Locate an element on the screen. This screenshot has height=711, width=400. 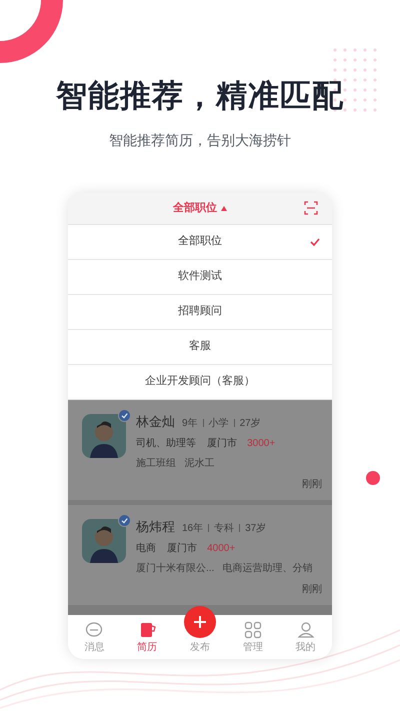
grid-icon is located at coordinates (253, 629).